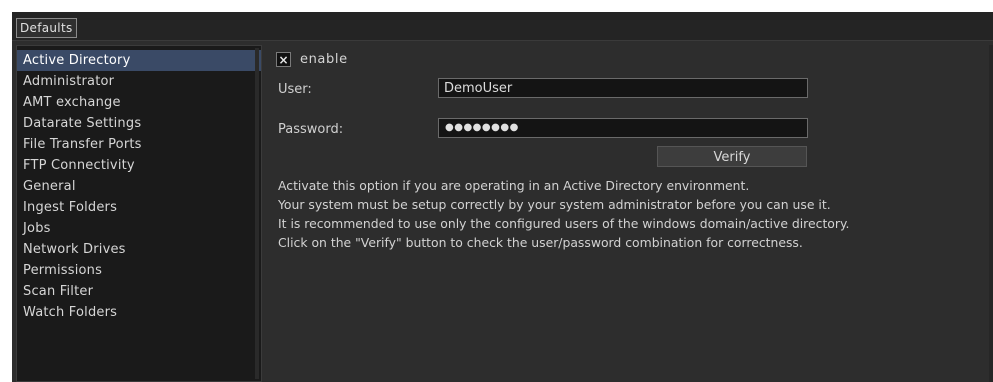 The image size is (993, 382). Describe the element at coordinates (283, 59) in the screenshot. I see `enable-checkbox: ×` at that location.